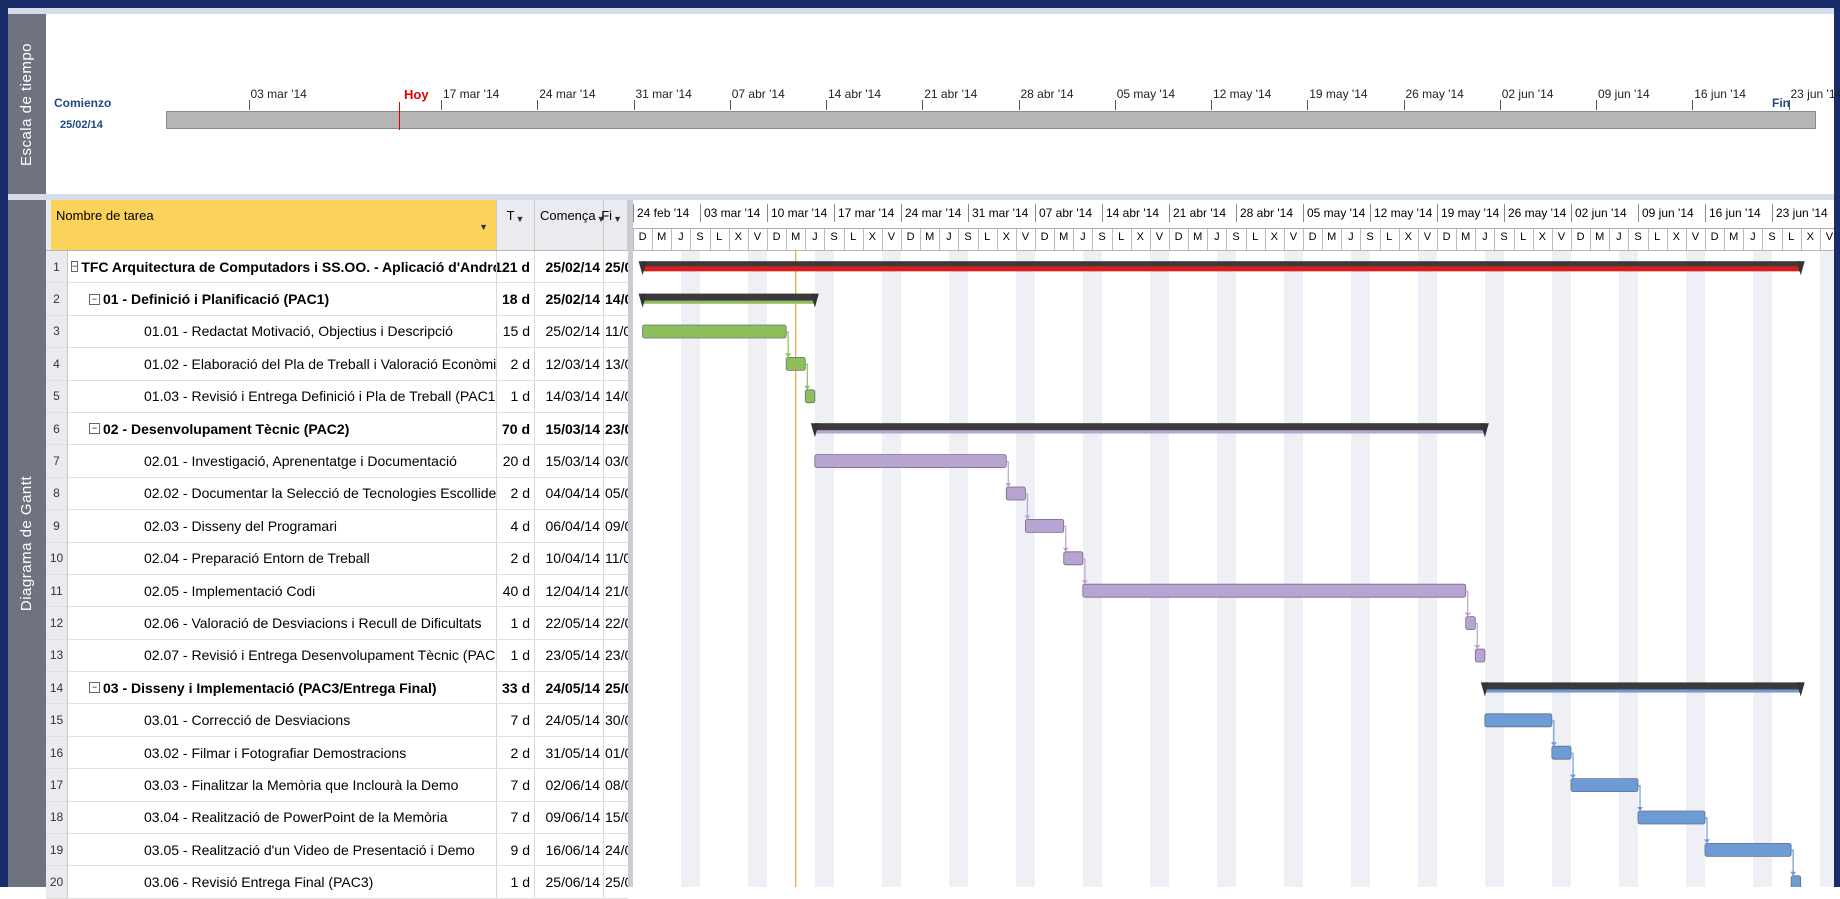 Image resolution: width=1840 pixels, height=899 pixels. What do you see at coordinates (274, 225) in the screenshot?
I see `column-header-name: Nombre de tarea ▼` at bounding box center [274, 225].